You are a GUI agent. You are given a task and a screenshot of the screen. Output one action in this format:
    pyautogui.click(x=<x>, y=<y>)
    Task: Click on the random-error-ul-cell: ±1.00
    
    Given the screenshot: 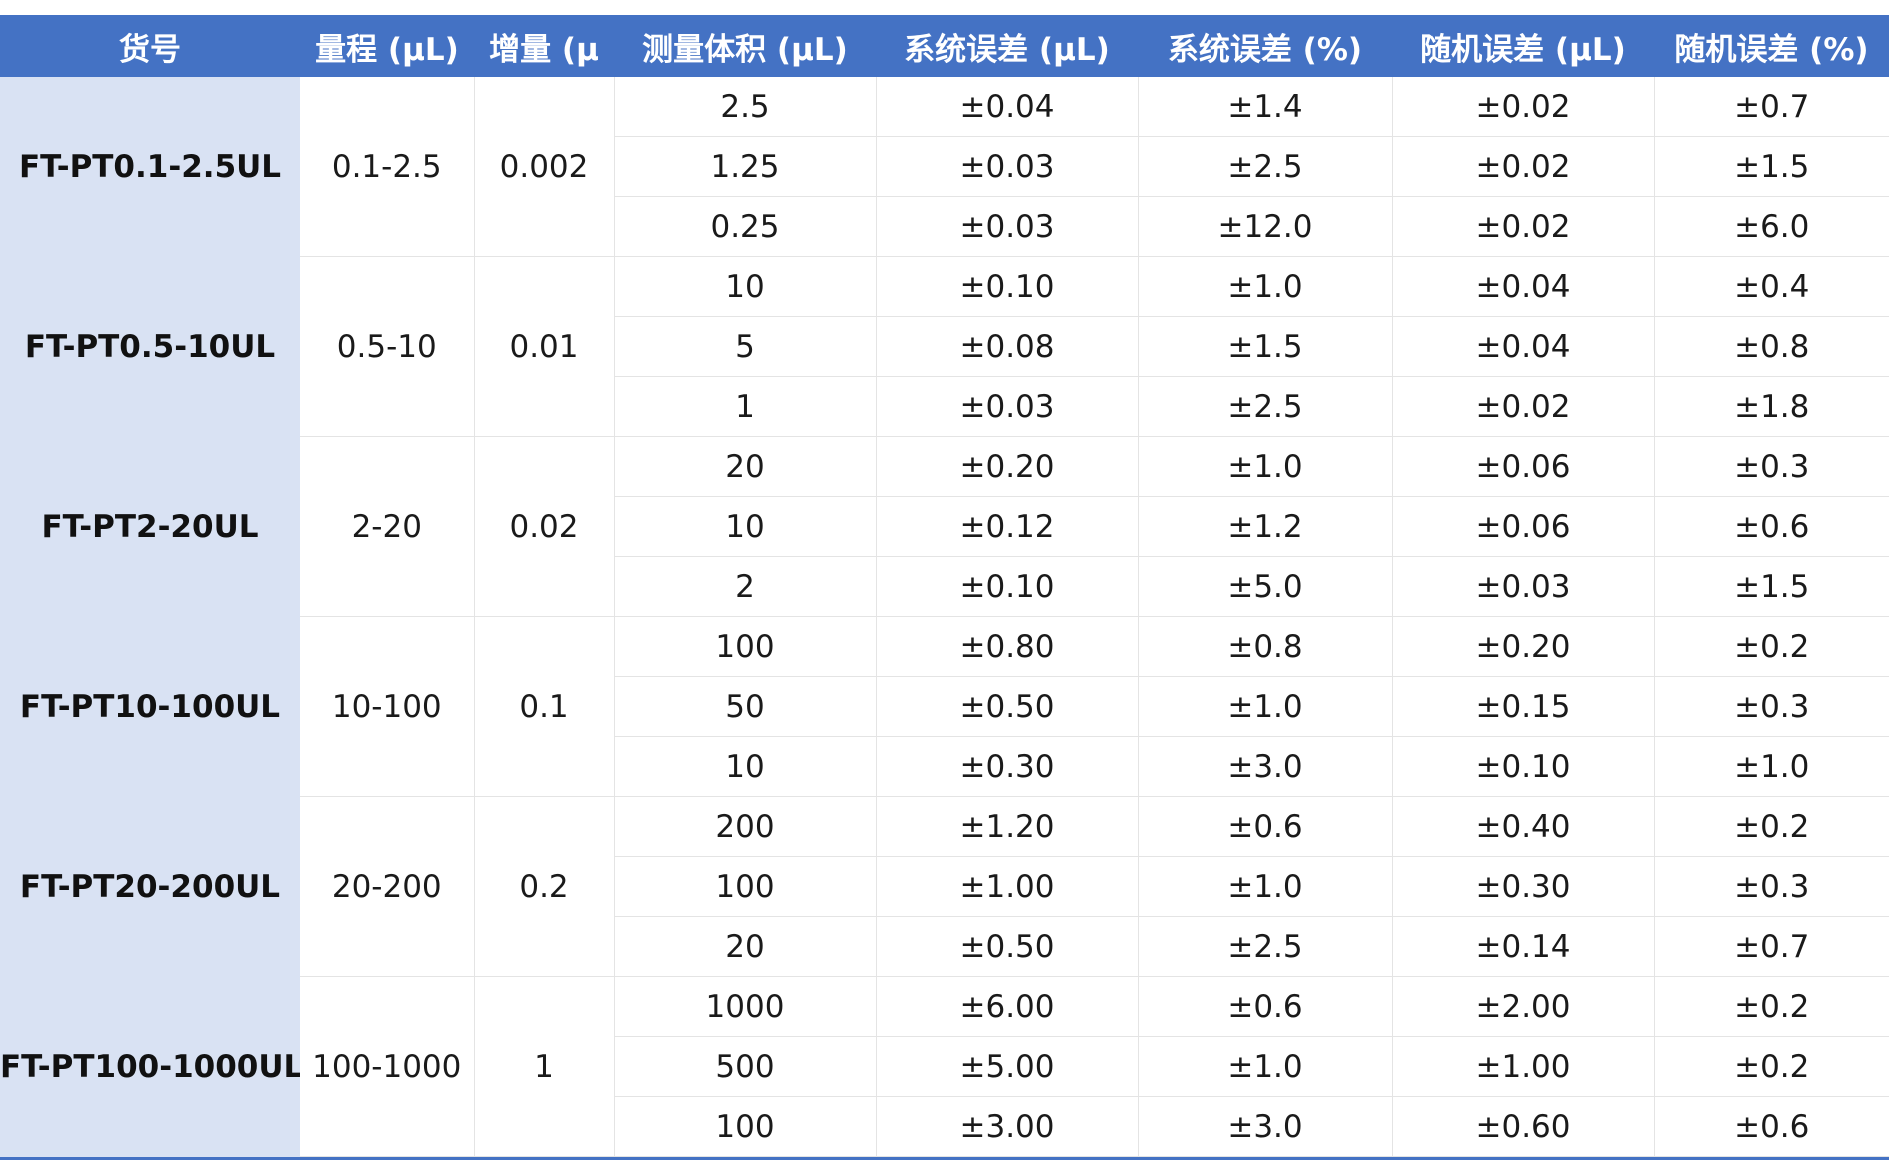 What is the action you would take?
    pyautogui.click(x=1523, y=1066)
    